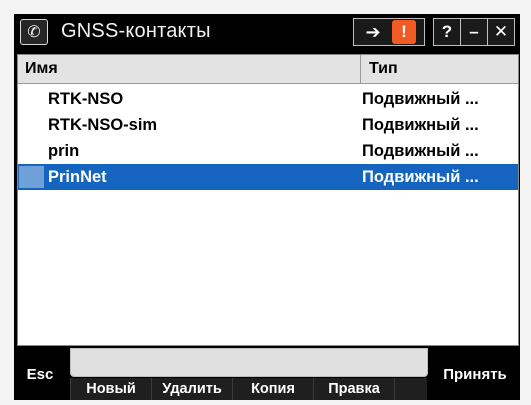 The height and width of the screenshot is (405, 531). I want to click on warning-icon: !, so click(404, 32).